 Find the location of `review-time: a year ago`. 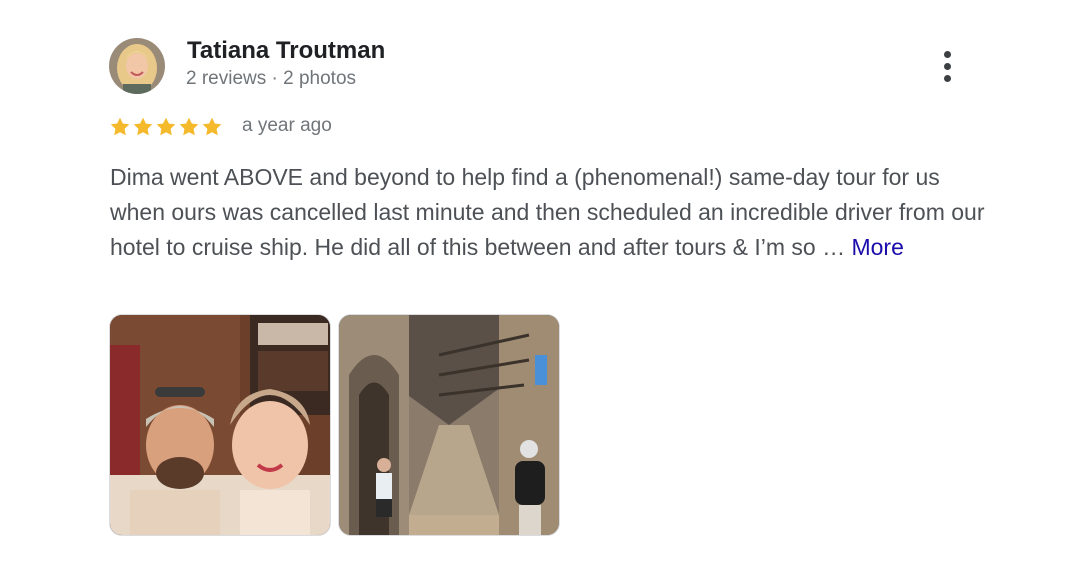

review-time: a year ago is located at coordinates (287, 125).